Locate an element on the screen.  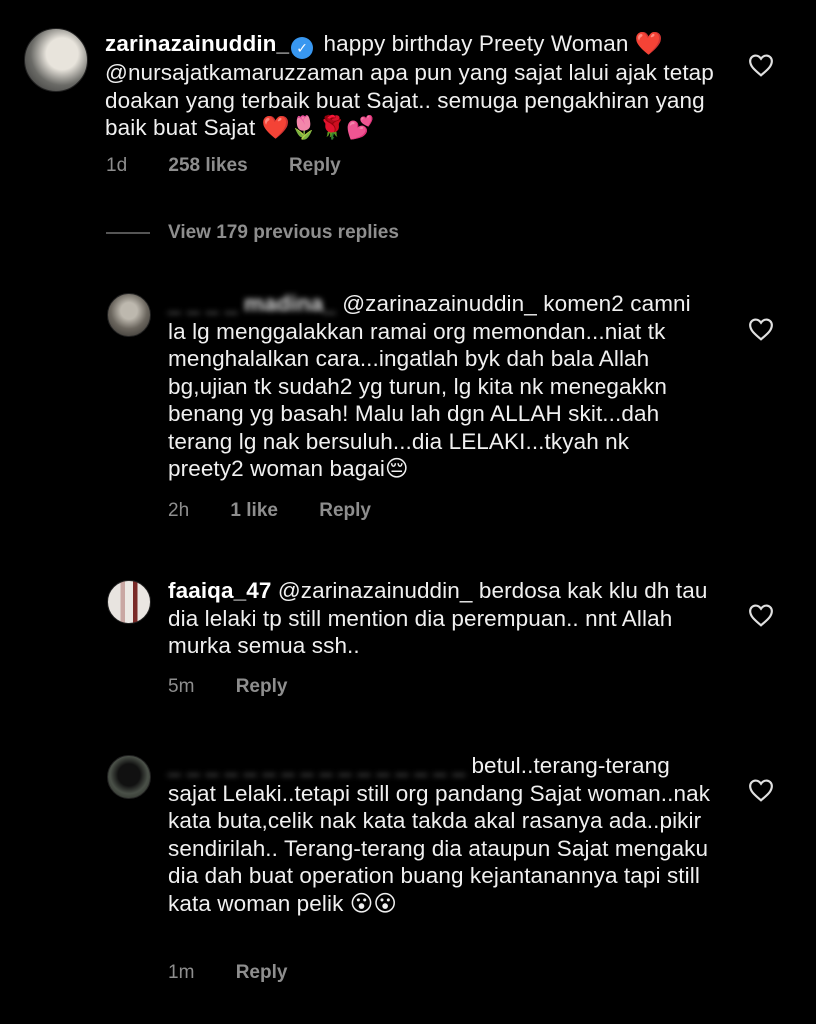
mention-link: @nursajatkamaruzzaman is located at coordinates (234, 72).